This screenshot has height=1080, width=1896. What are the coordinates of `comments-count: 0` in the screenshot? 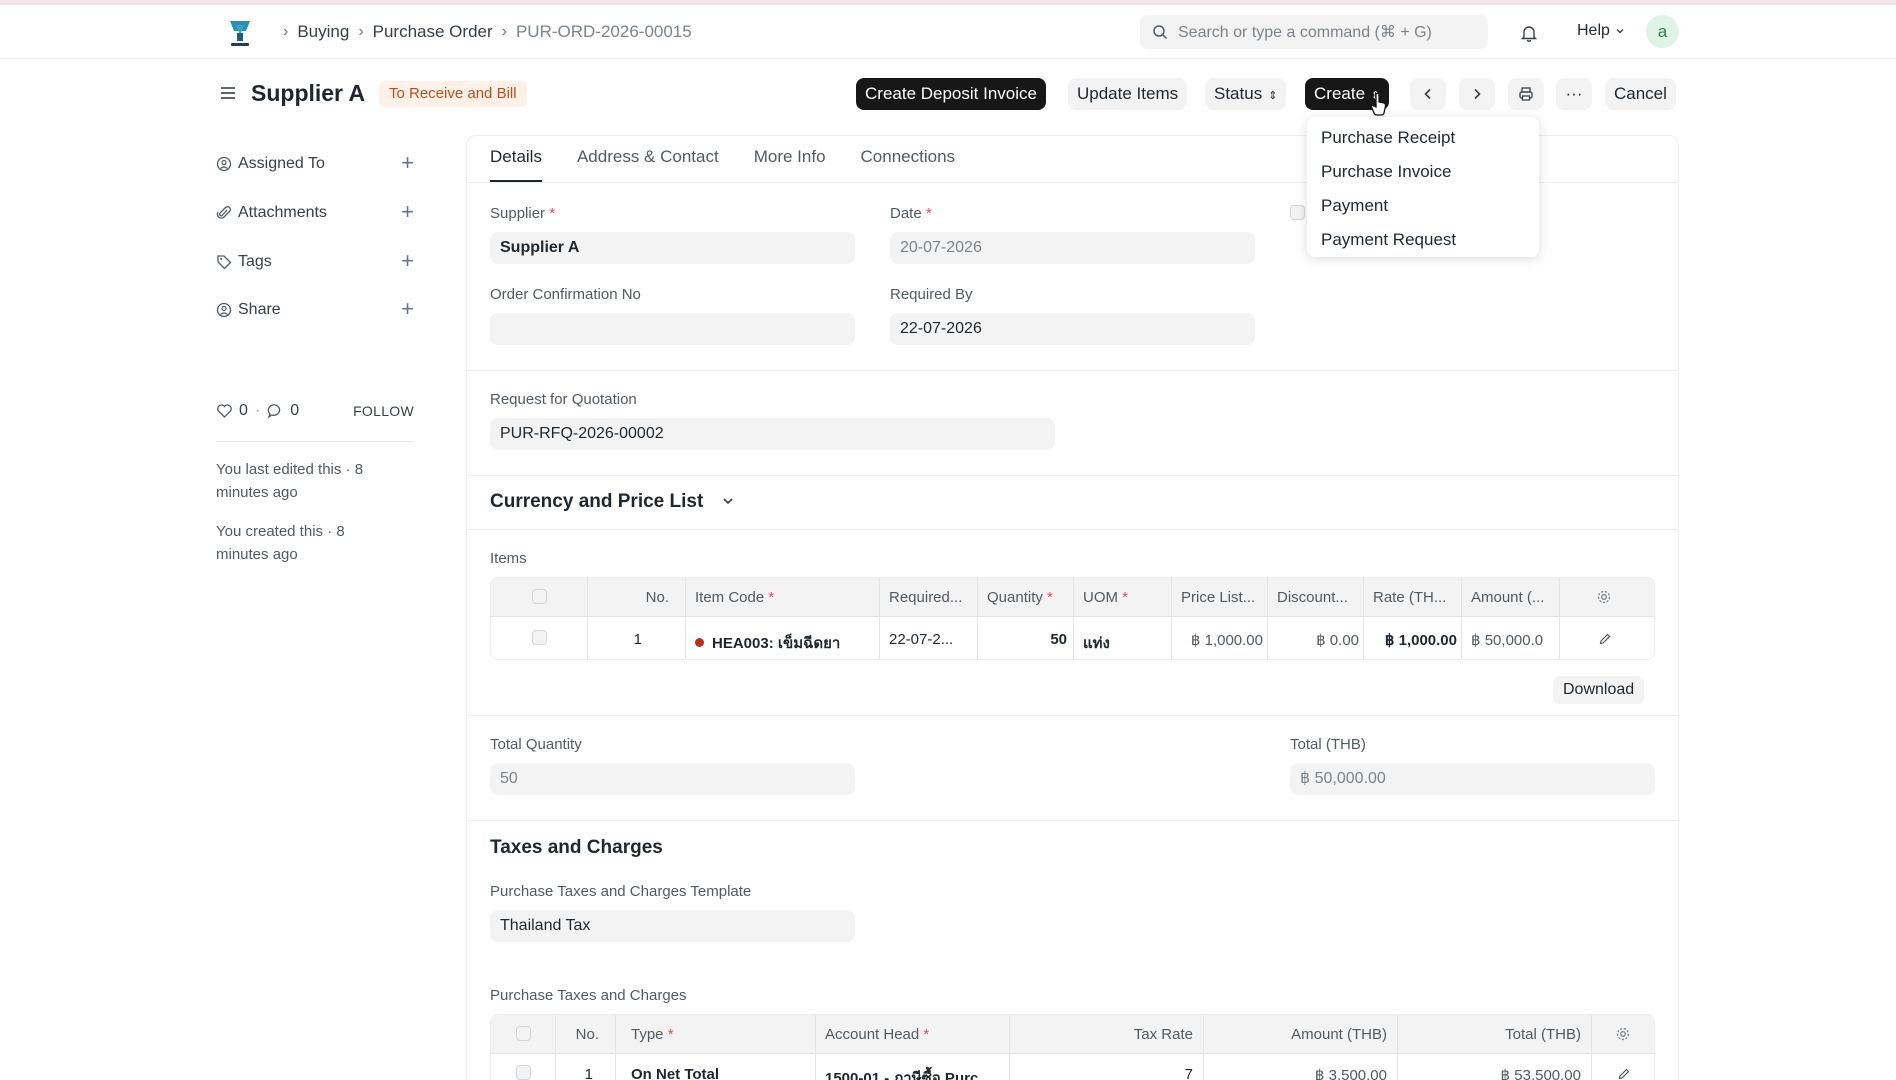 It's located at (295, 410).